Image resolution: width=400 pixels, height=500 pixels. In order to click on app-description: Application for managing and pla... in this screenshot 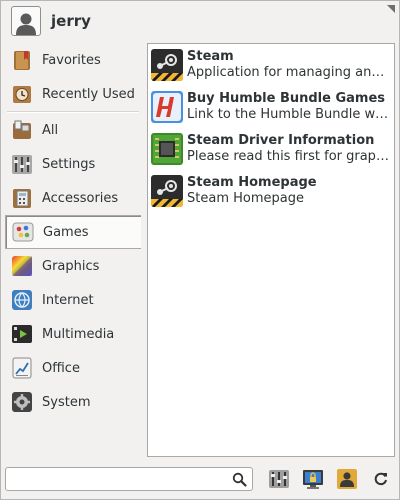, I will do `click(289, 72)`.